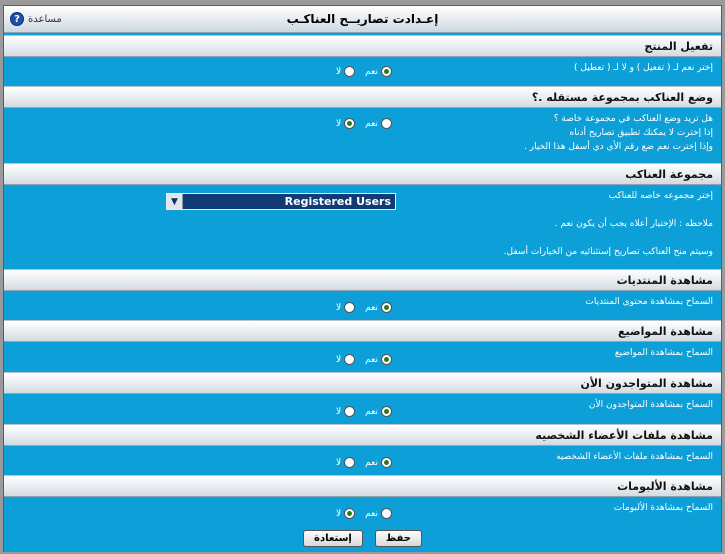  Describe the element at coordinates (663, 508) in the screenshot. I see `option-description: السماح بمشاهدة الألبومات` at that location.